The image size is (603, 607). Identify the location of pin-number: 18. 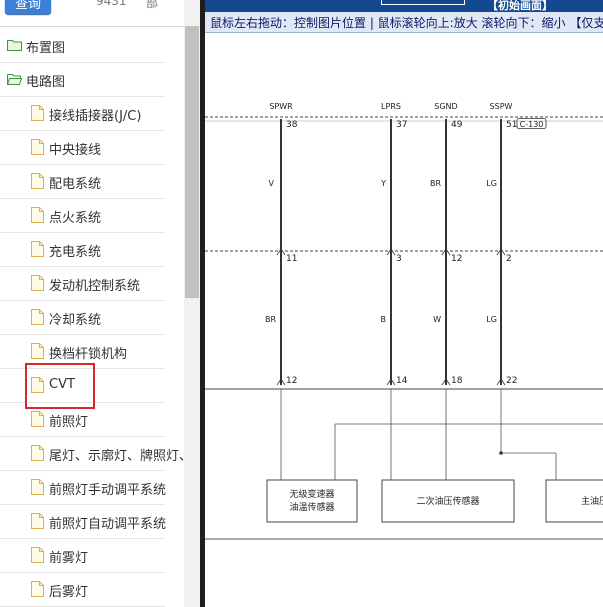
(457, 381).